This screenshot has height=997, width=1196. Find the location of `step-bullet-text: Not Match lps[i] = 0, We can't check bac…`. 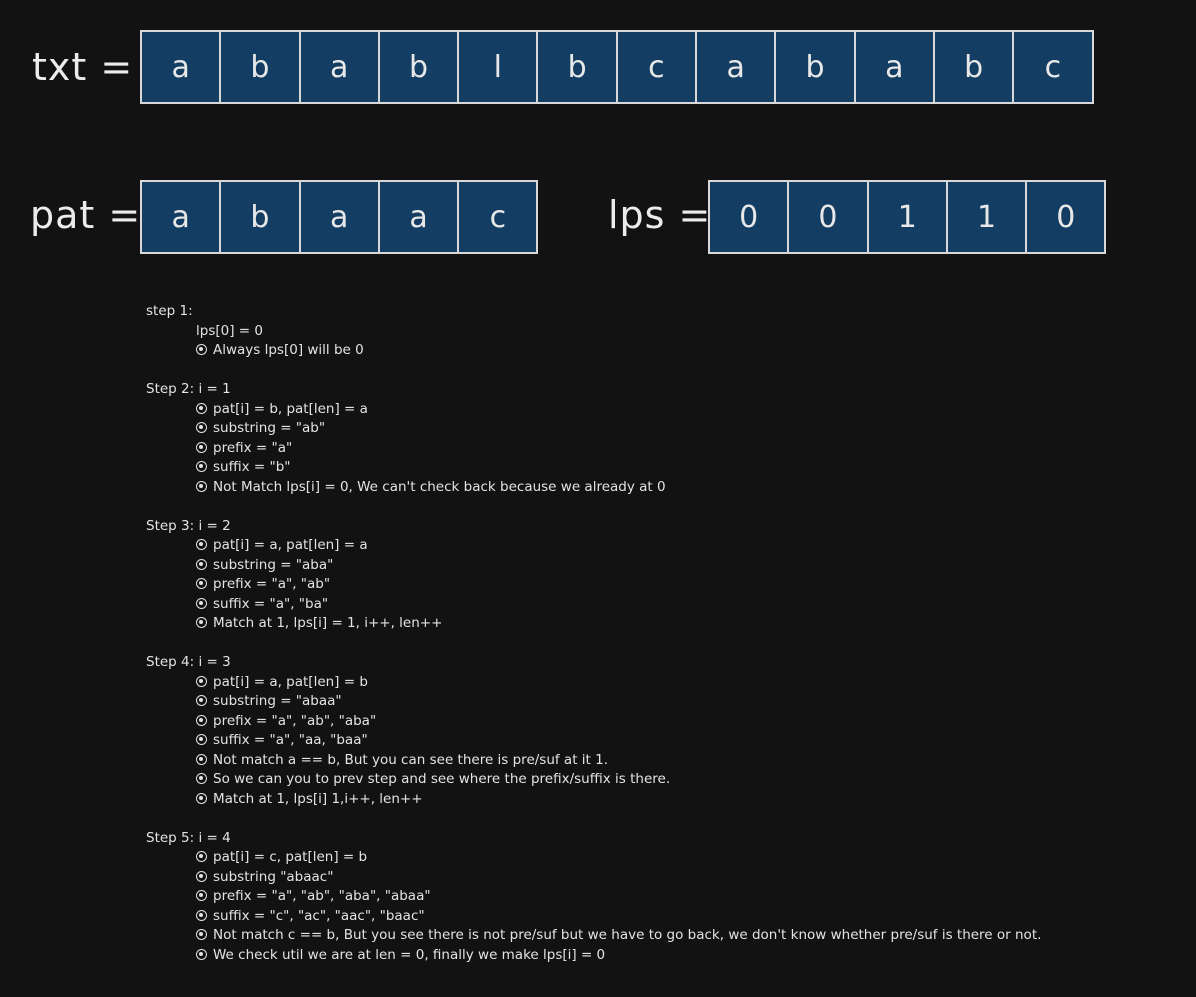

step-bullet-text: Not Match lps[i] = 0, We can't check bac… is located at coordinates (439, 486).